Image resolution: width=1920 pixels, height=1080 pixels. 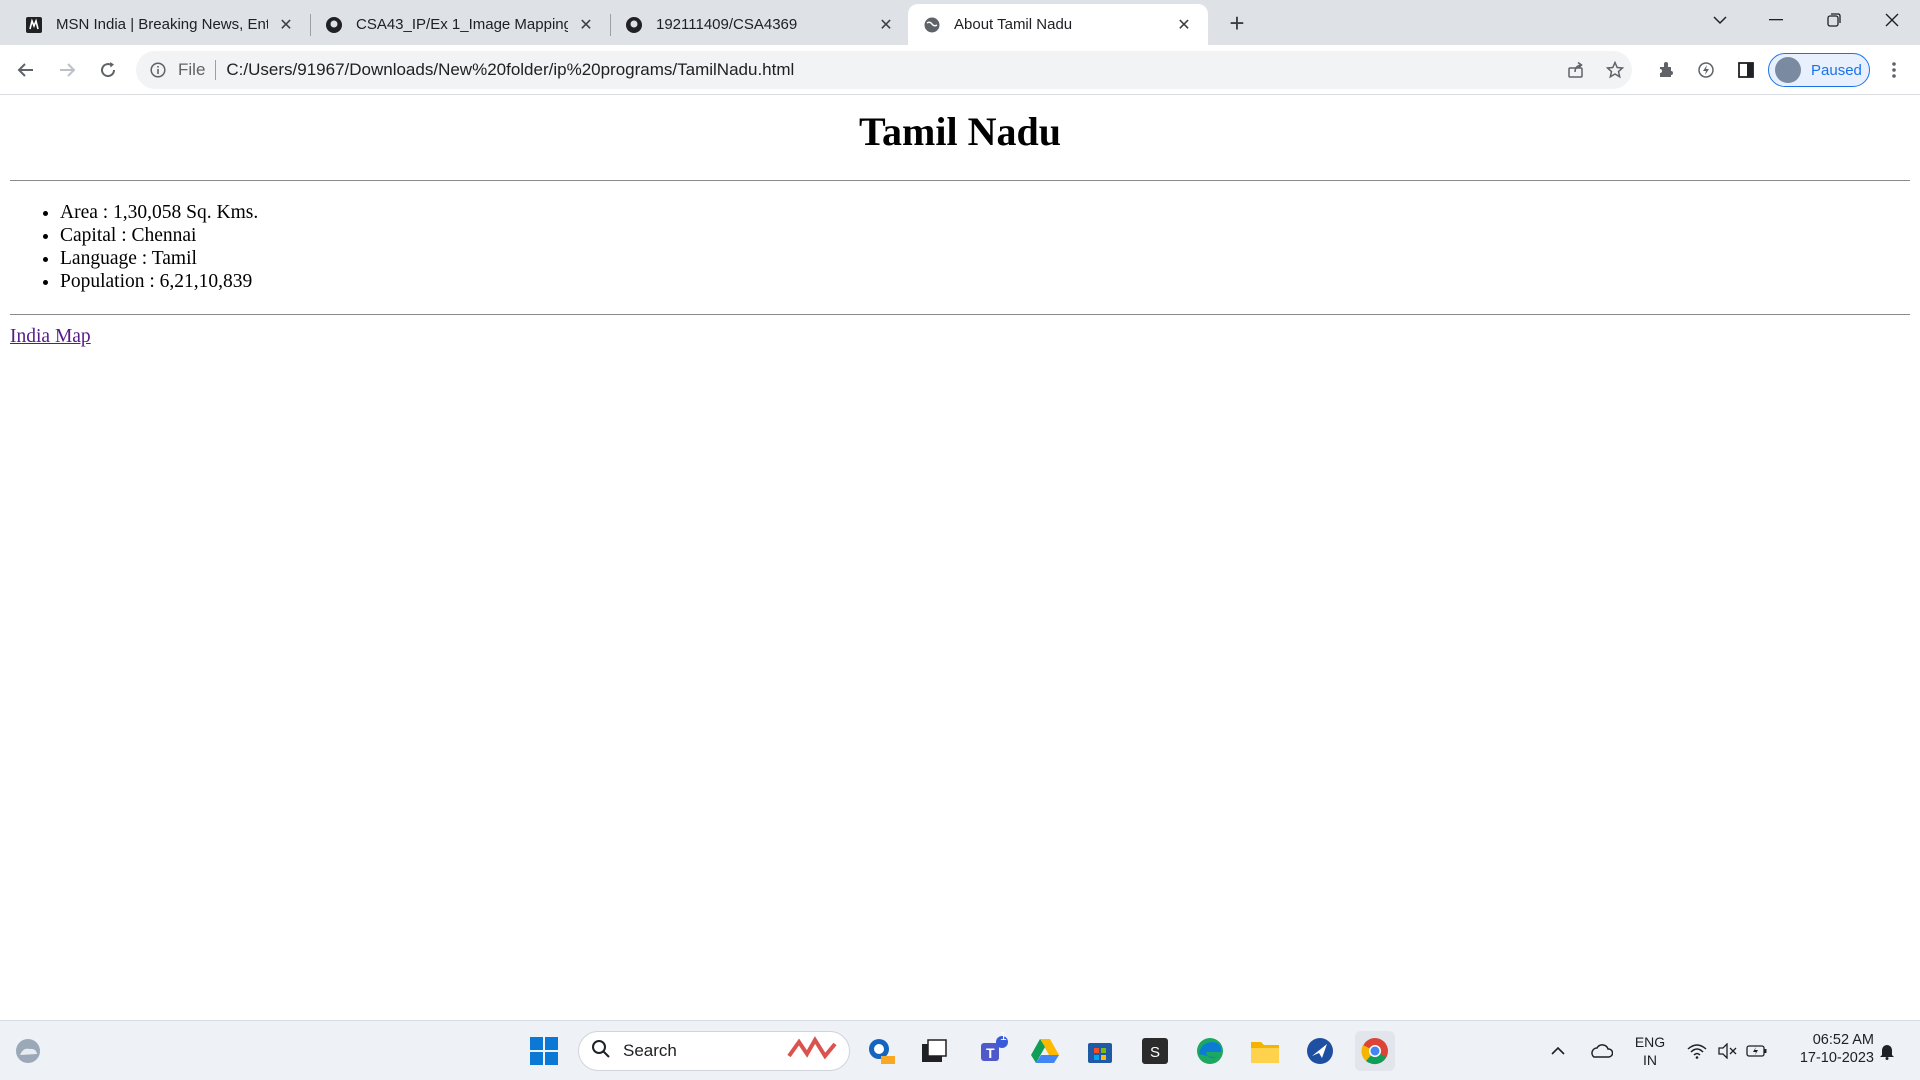 I want to click on tab-192111409: 192111409/CSA4369 ✕, so click(x=760, y=24).